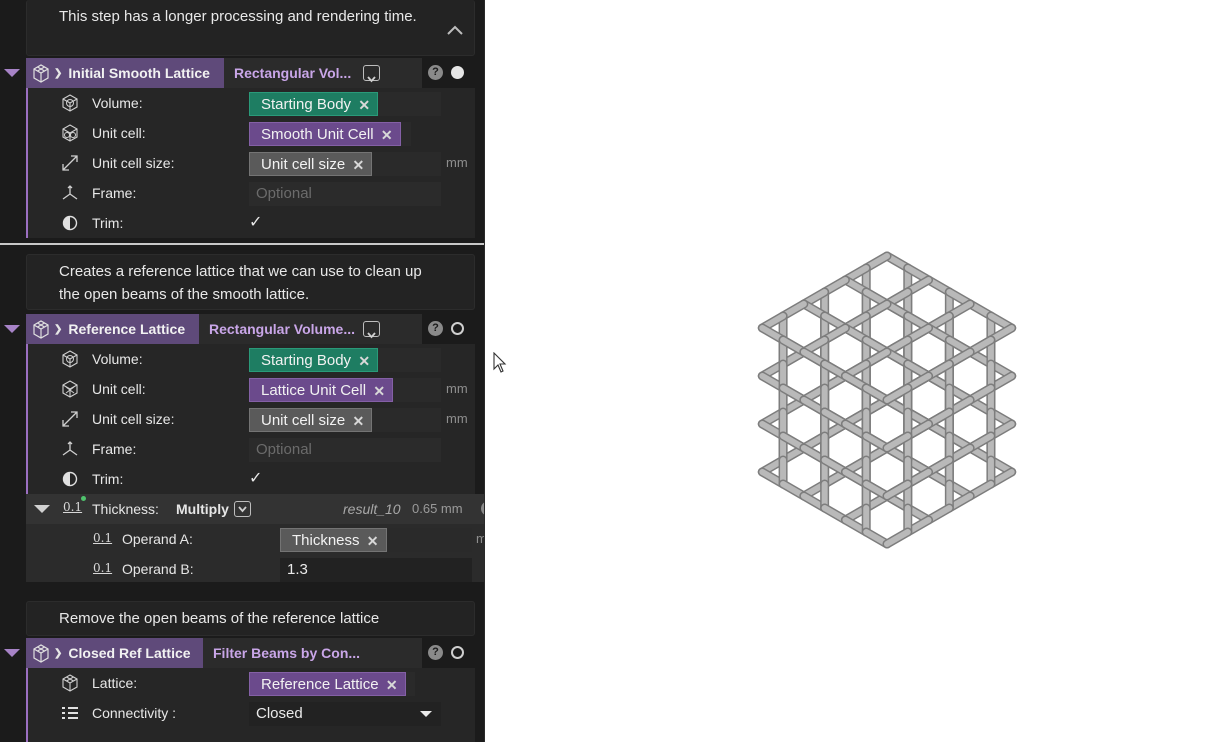 Image resolution: width=1222 pixels, height=742 pixels. Describe the element at coordinates (242, 244) in the screenshot. I see `divider` at that location.